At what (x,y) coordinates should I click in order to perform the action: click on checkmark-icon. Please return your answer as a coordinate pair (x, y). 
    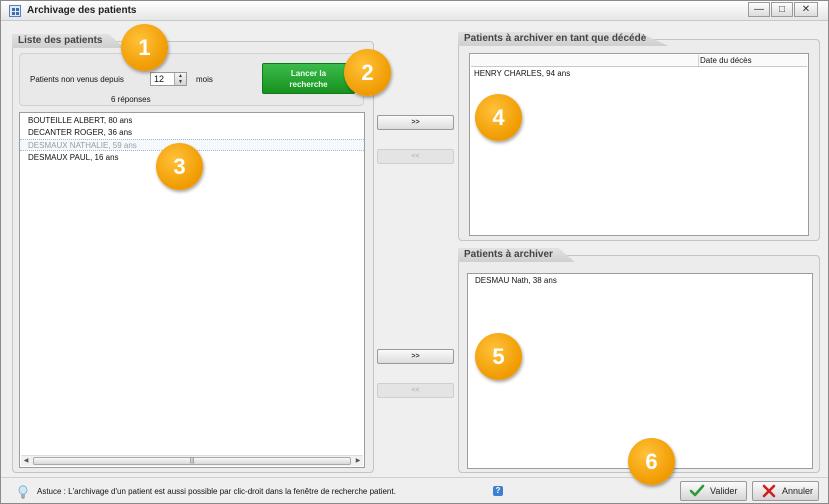
    Looking at the image, I should click on (697, 490).